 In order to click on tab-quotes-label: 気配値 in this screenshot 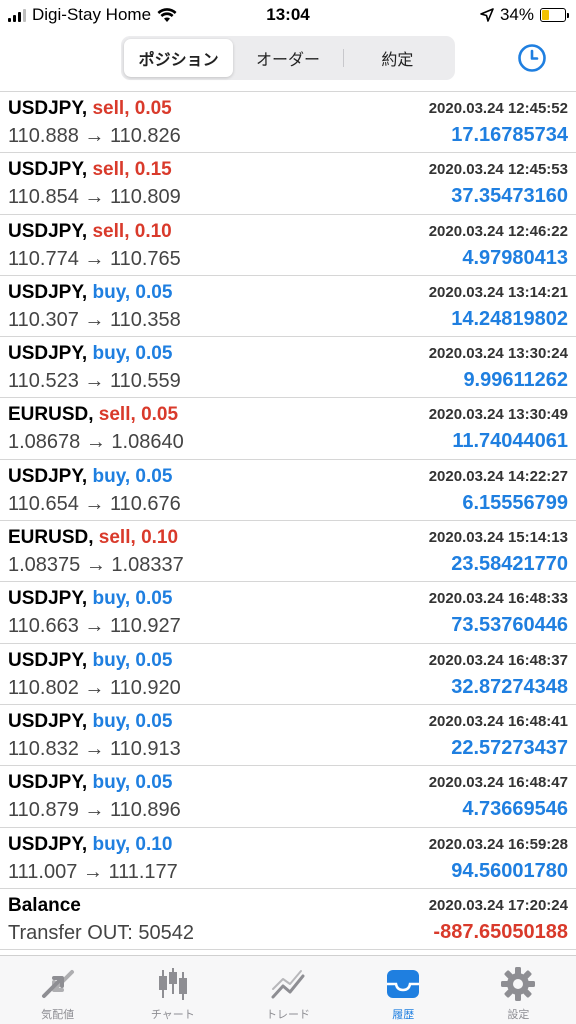, I will do `click(58, 1015)`.